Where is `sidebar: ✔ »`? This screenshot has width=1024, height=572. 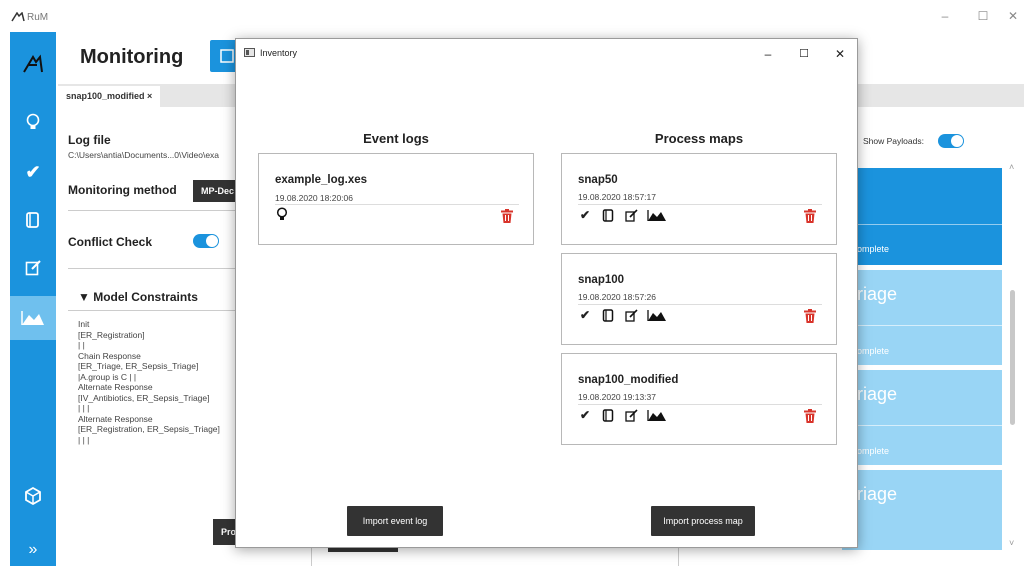
sidebar: ✔ » is located at coordinates (33, 299).